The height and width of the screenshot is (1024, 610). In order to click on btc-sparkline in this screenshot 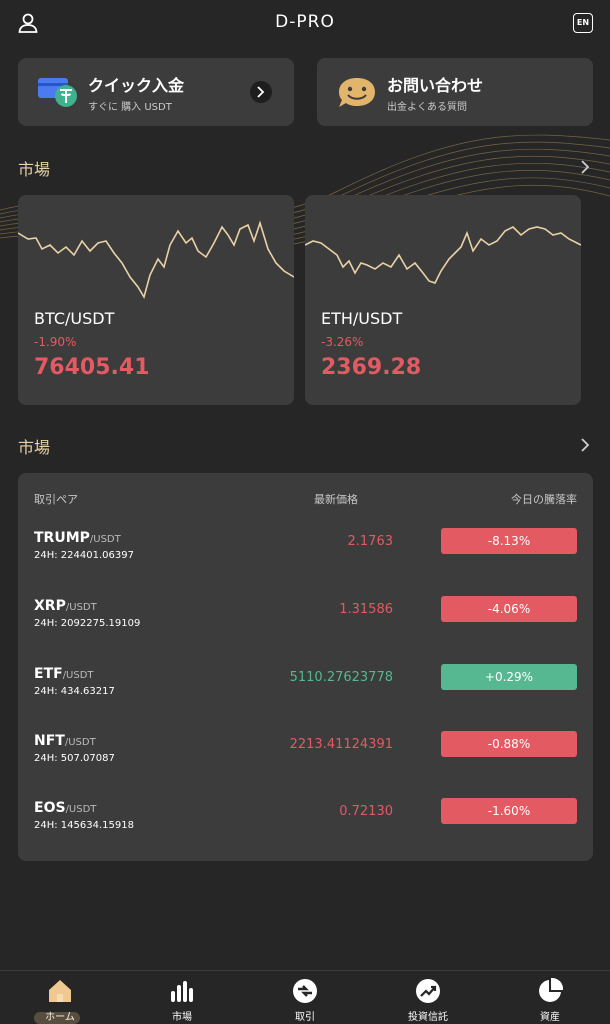, I will do `click(156, 260)`.